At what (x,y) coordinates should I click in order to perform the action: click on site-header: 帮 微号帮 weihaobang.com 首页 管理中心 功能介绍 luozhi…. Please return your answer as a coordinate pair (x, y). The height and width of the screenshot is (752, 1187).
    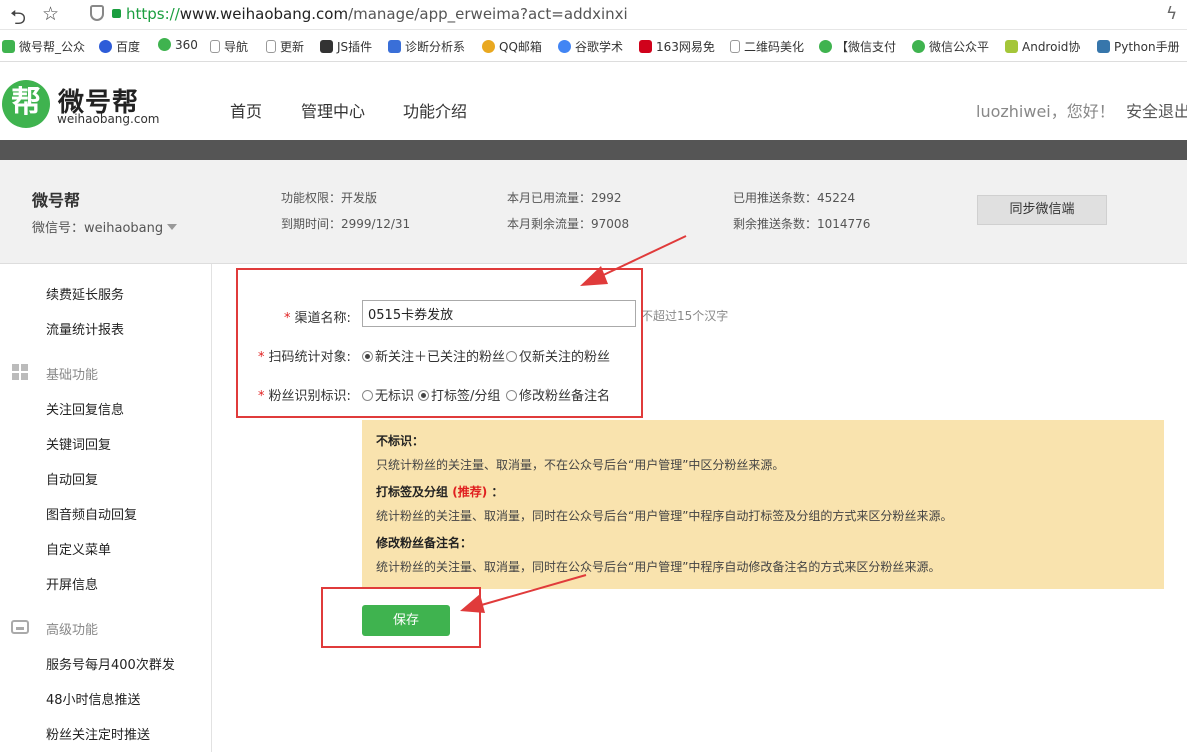
    Looking at the image, I should click on (593, 101).